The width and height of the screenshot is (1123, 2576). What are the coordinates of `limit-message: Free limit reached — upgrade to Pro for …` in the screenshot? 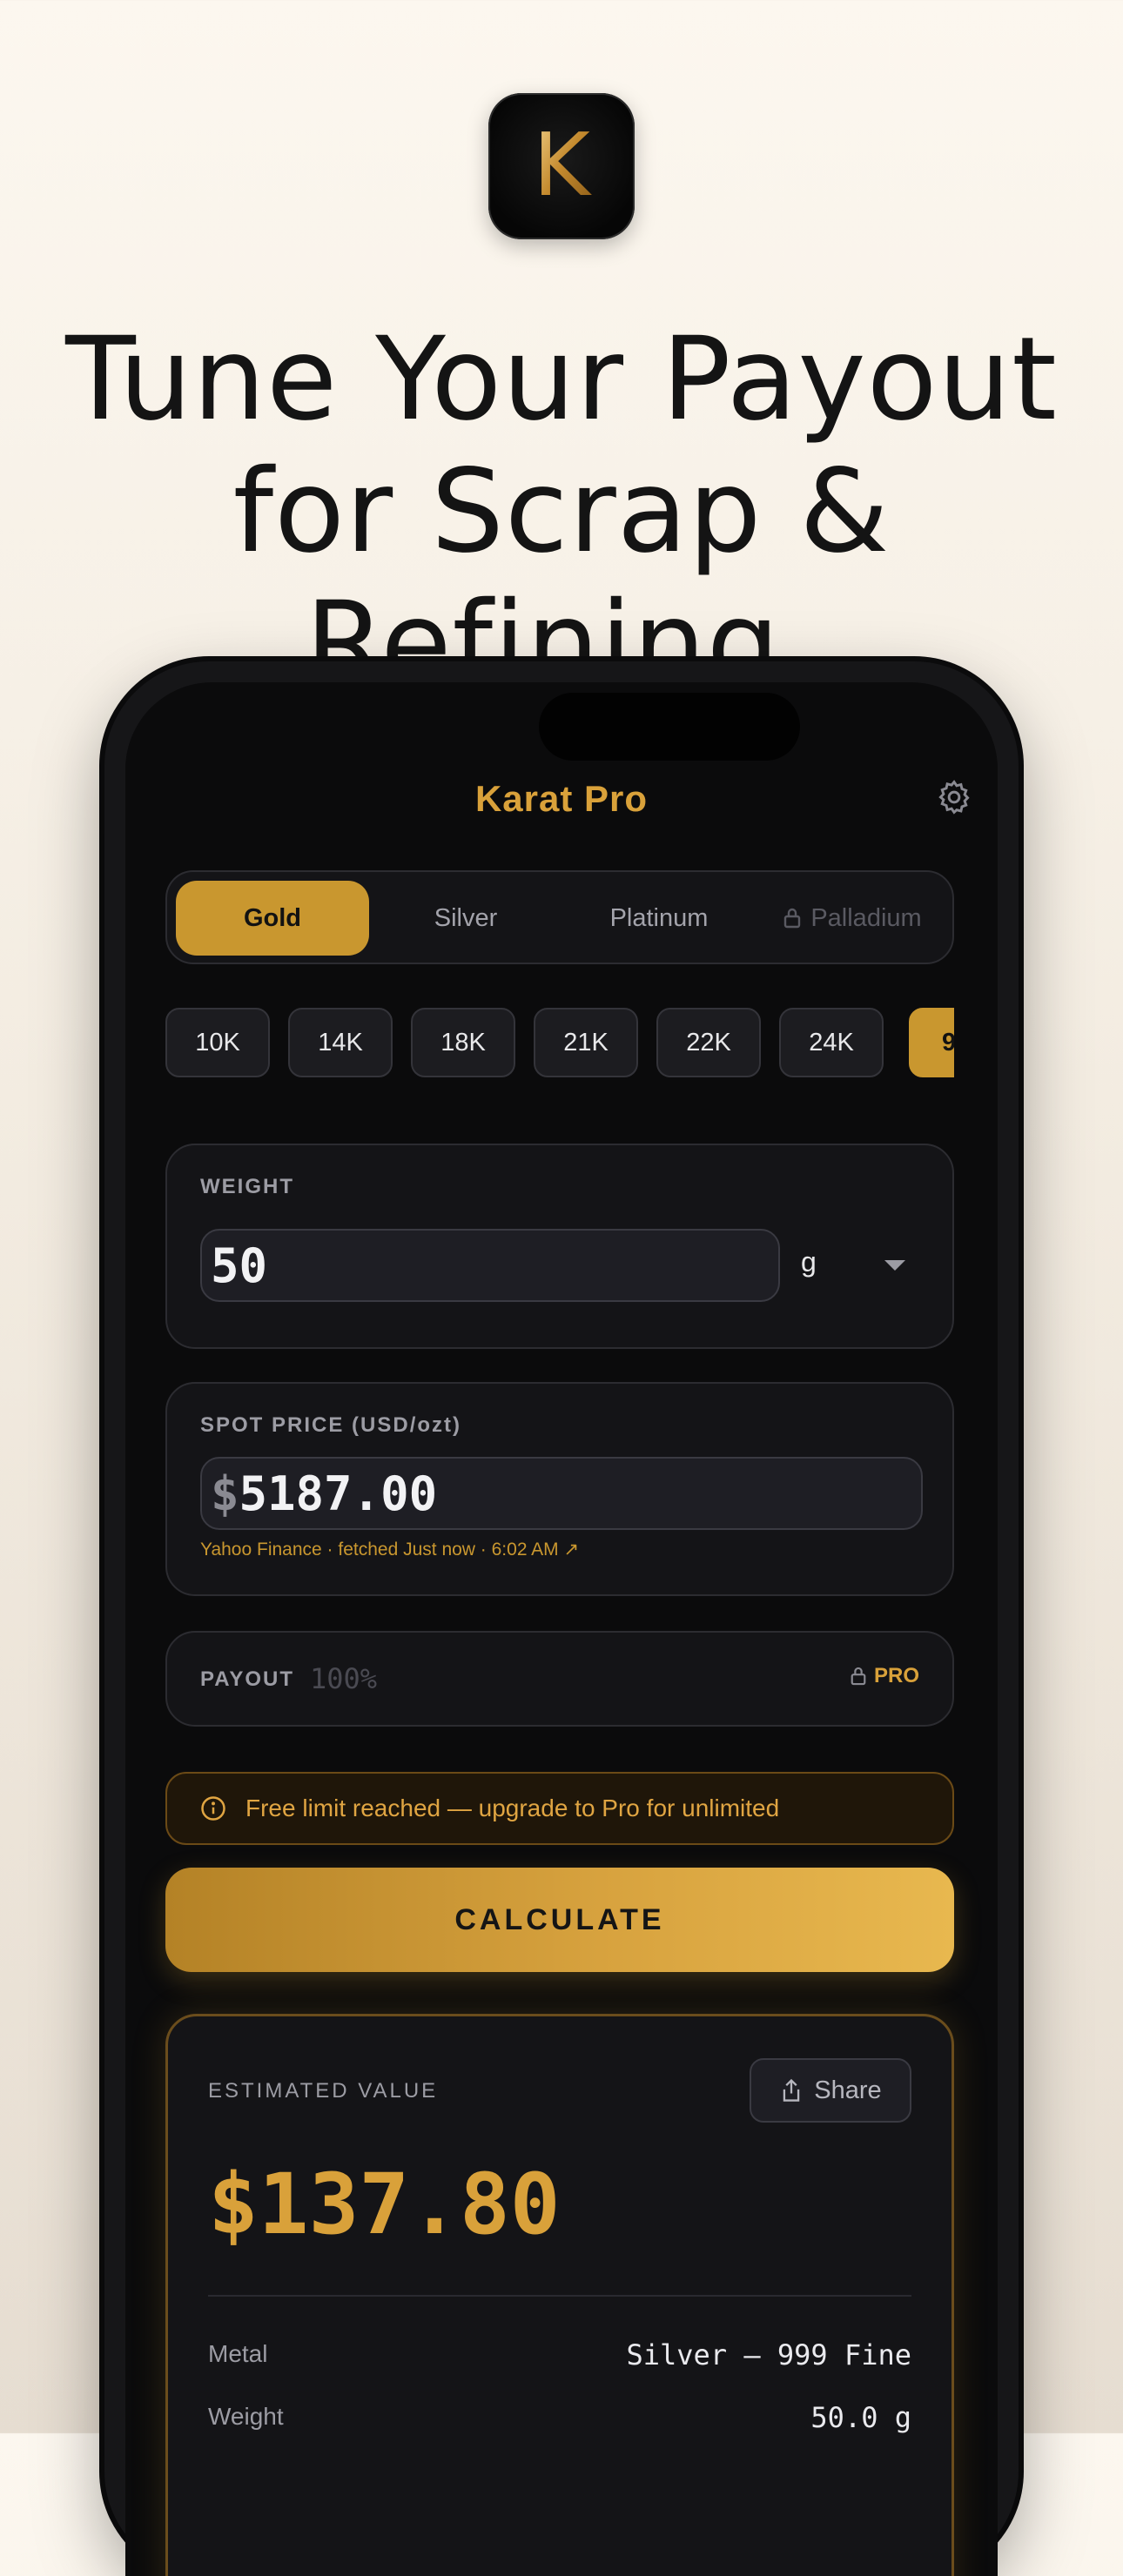 It's located at (513, 1807).